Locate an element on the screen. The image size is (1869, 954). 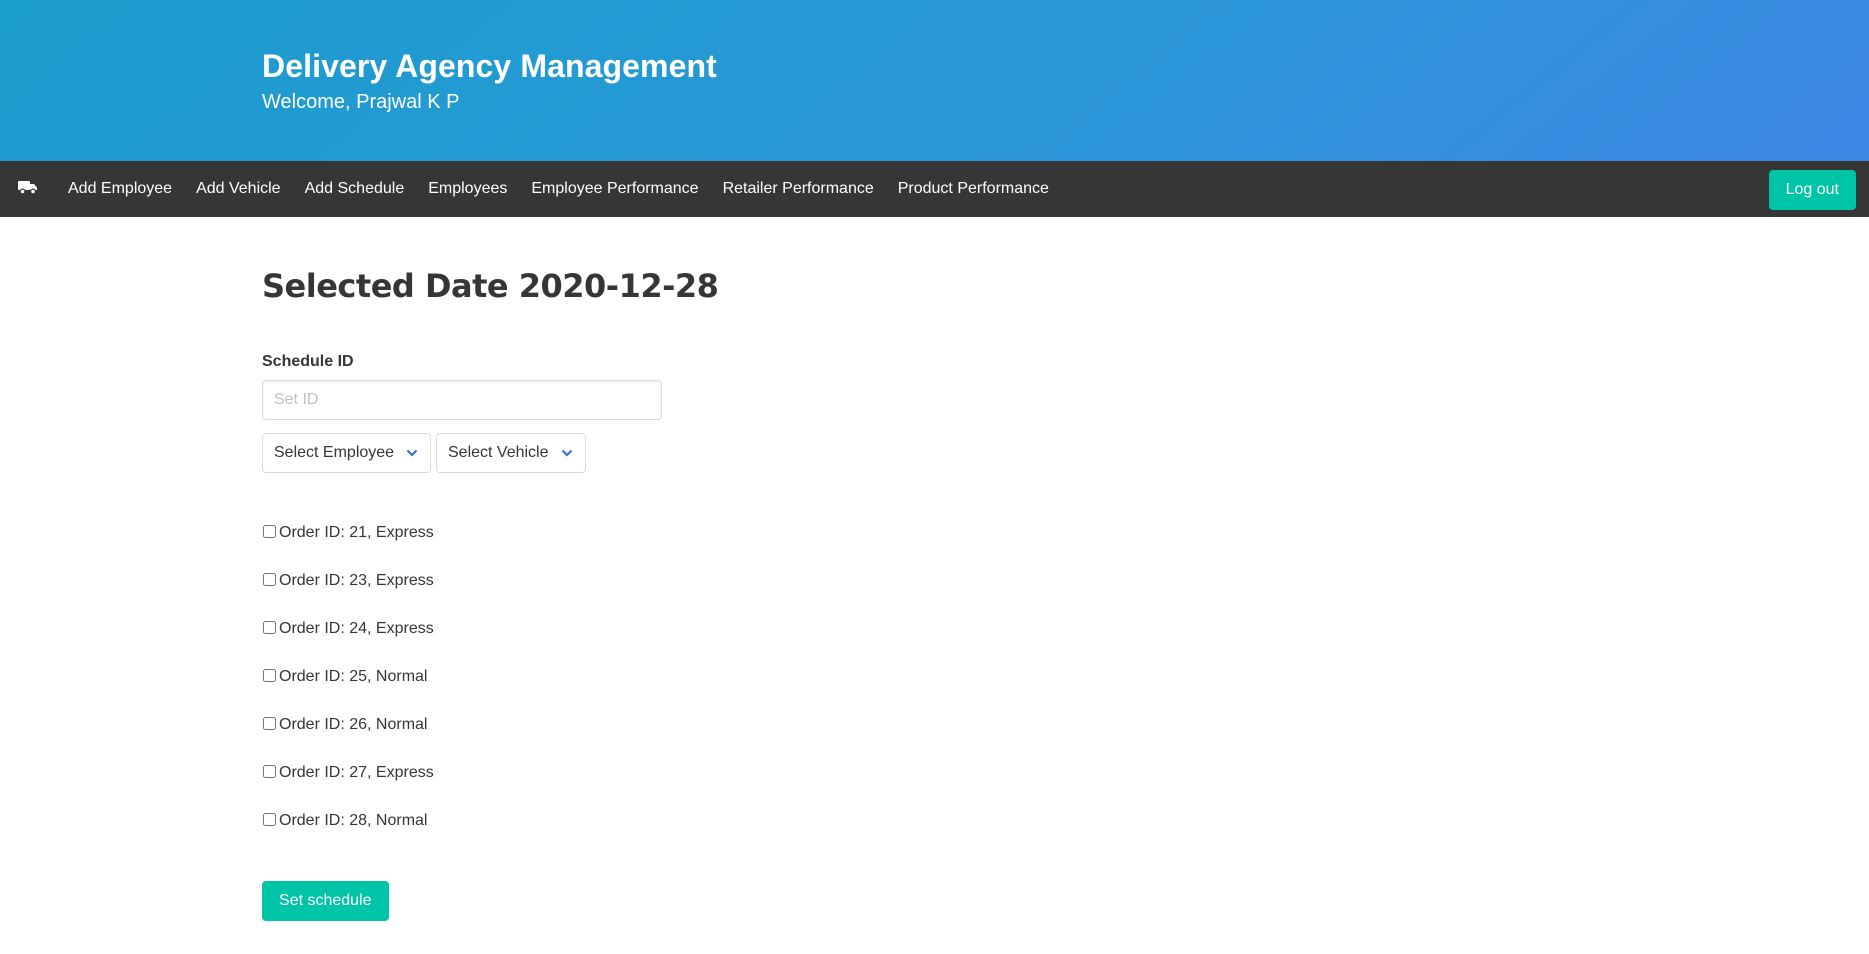
app-title: Delivery Agency Management is located at coordinates (489, 66).